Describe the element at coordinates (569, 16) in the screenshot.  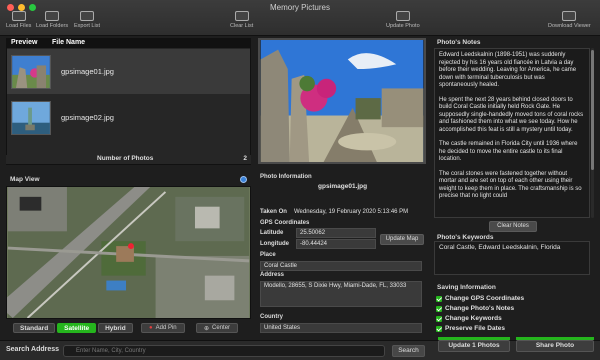
I see `download-icon` at that location.